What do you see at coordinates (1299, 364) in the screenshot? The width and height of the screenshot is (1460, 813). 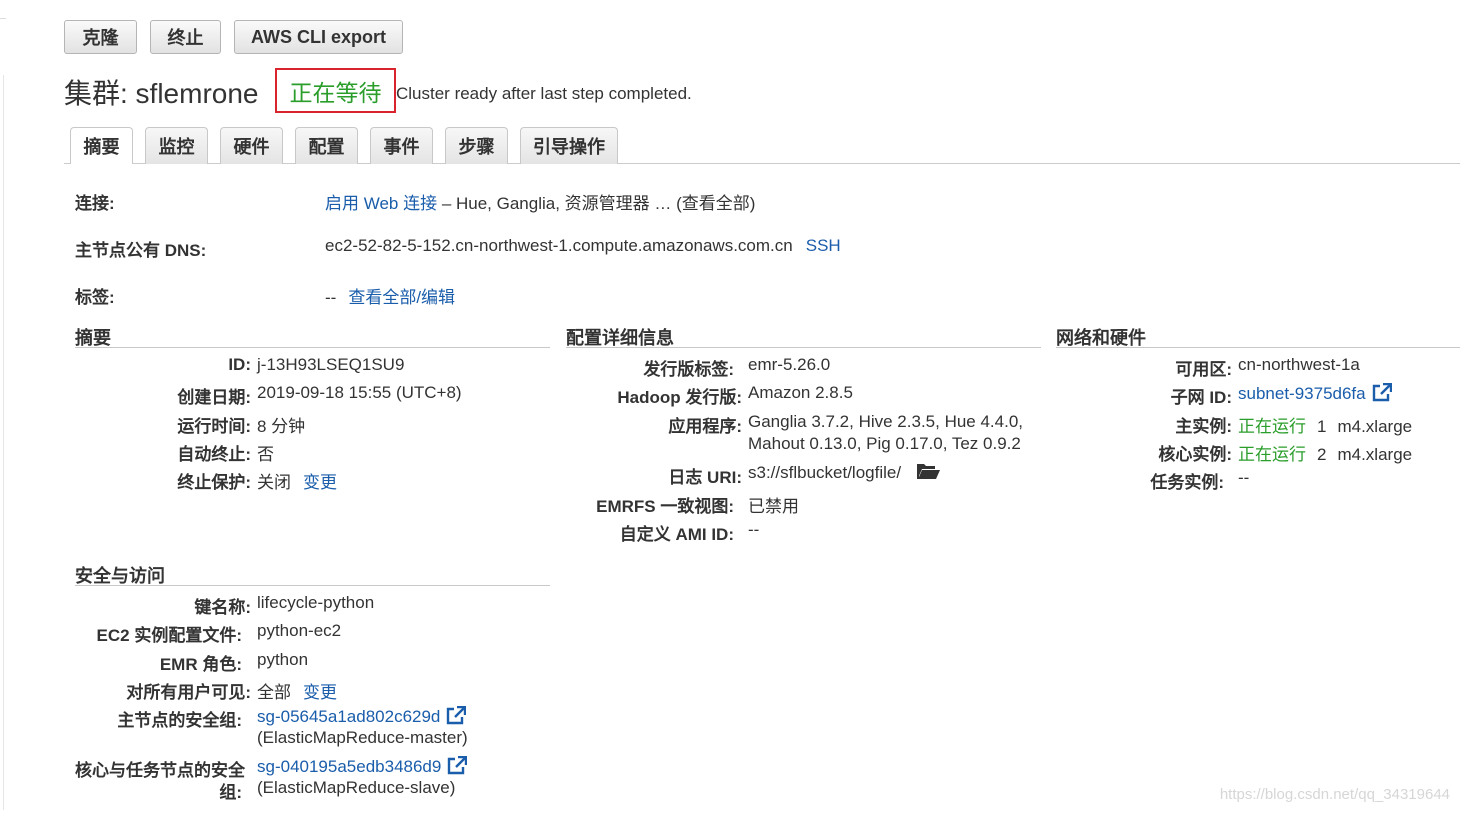 I see `availability-zone-value: cn-northwest-1a` at bounding box center [1299, 364].